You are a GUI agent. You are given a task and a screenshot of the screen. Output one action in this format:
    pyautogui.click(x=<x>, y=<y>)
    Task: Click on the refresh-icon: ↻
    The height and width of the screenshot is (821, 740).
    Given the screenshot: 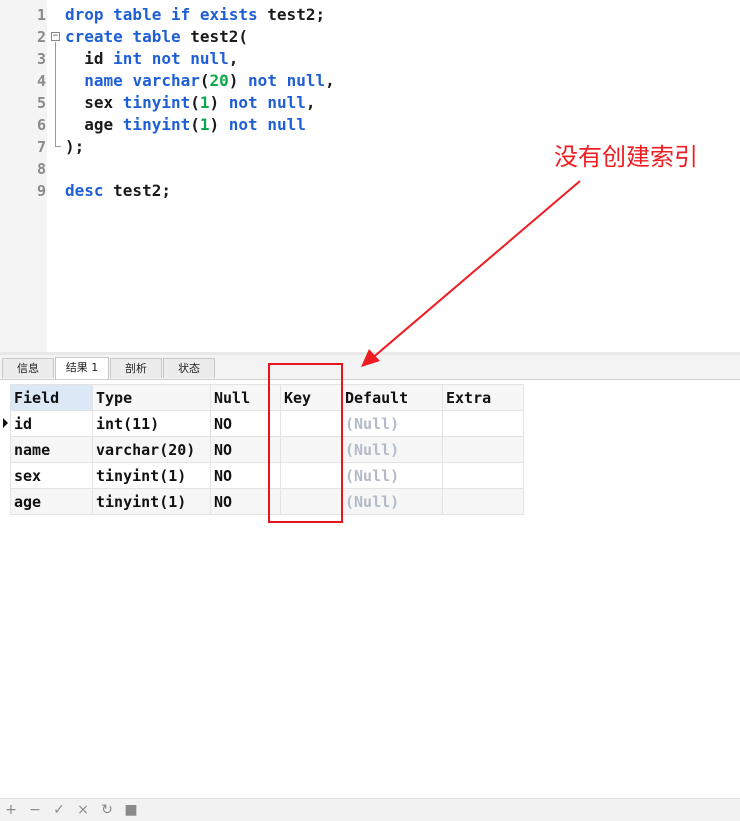 What is the action you would take?
    pyautogui.click(x=107, y=810)
    